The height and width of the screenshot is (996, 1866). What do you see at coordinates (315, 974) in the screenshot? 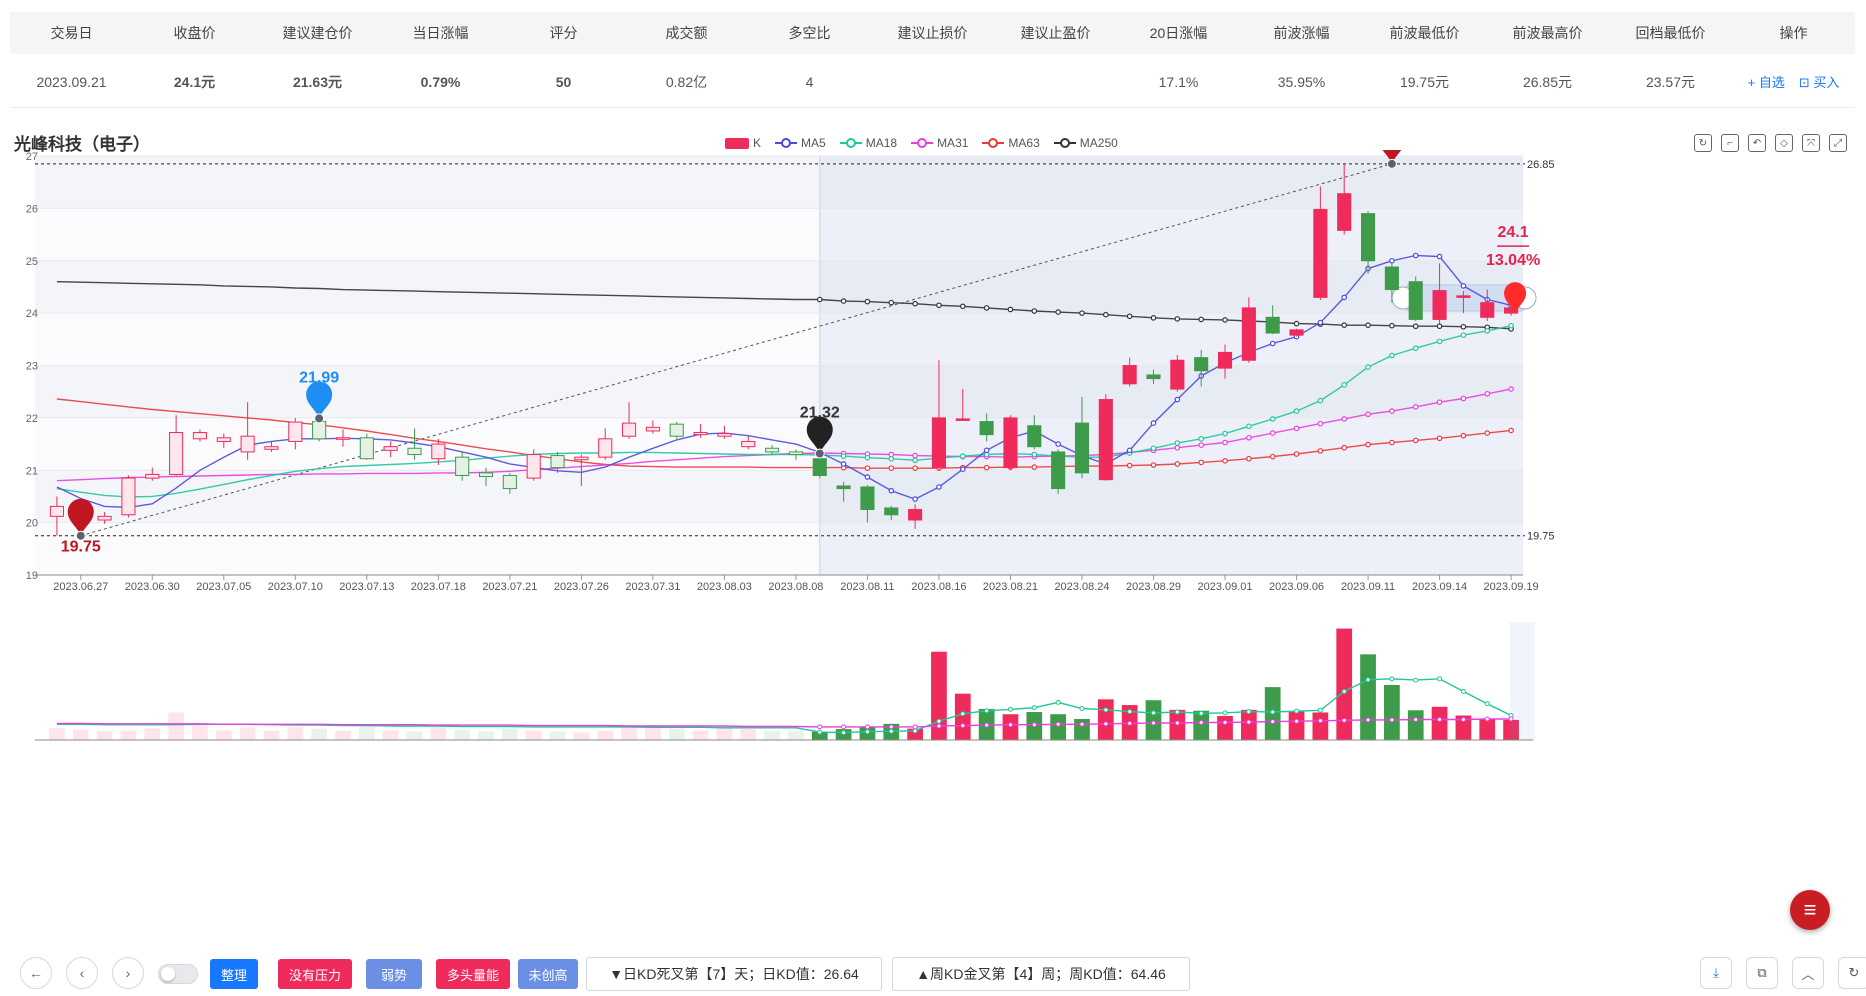
I see `tag-no-pressure: 没有压力` at bounding box center [315, 974].